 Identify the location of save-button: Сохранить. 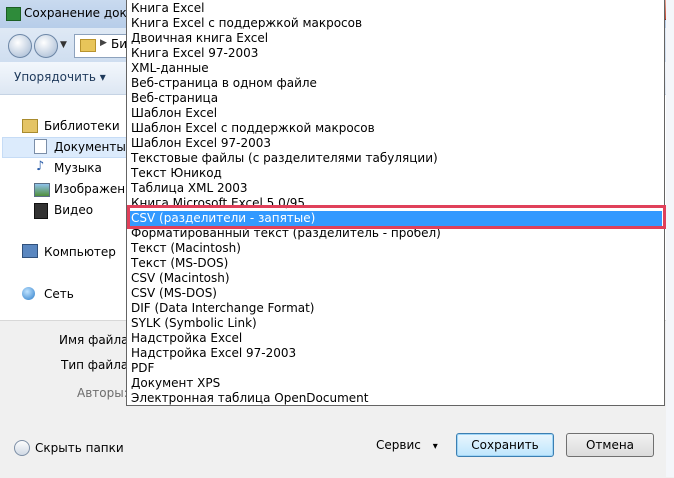
(505, 445).